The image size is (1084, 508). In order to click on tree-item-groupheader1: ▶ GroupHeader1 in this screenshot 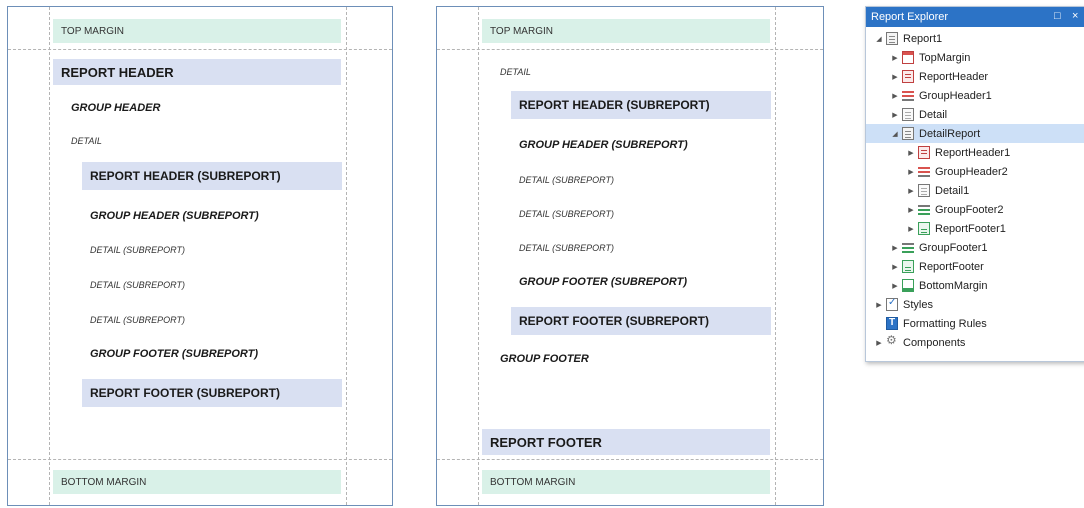, I will do `click(975, 95)`.